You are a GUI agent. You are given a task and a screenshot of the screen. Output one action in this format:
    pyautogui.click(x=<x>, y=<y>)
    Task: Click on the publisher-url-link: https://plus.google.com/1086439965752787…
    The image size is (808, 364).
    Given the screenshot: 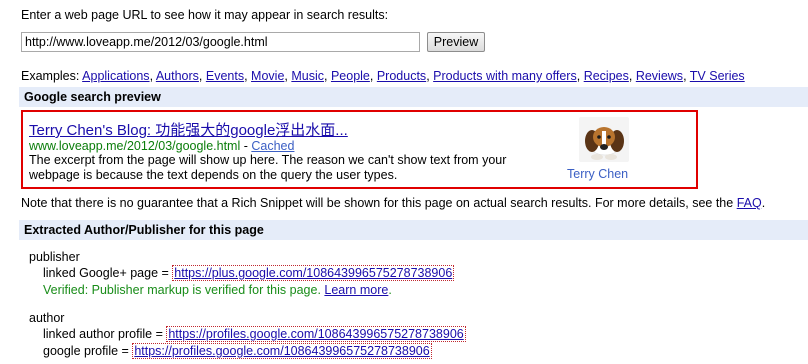 What is the action you would take?
    pyautogui.click(x=313, y=273)
    